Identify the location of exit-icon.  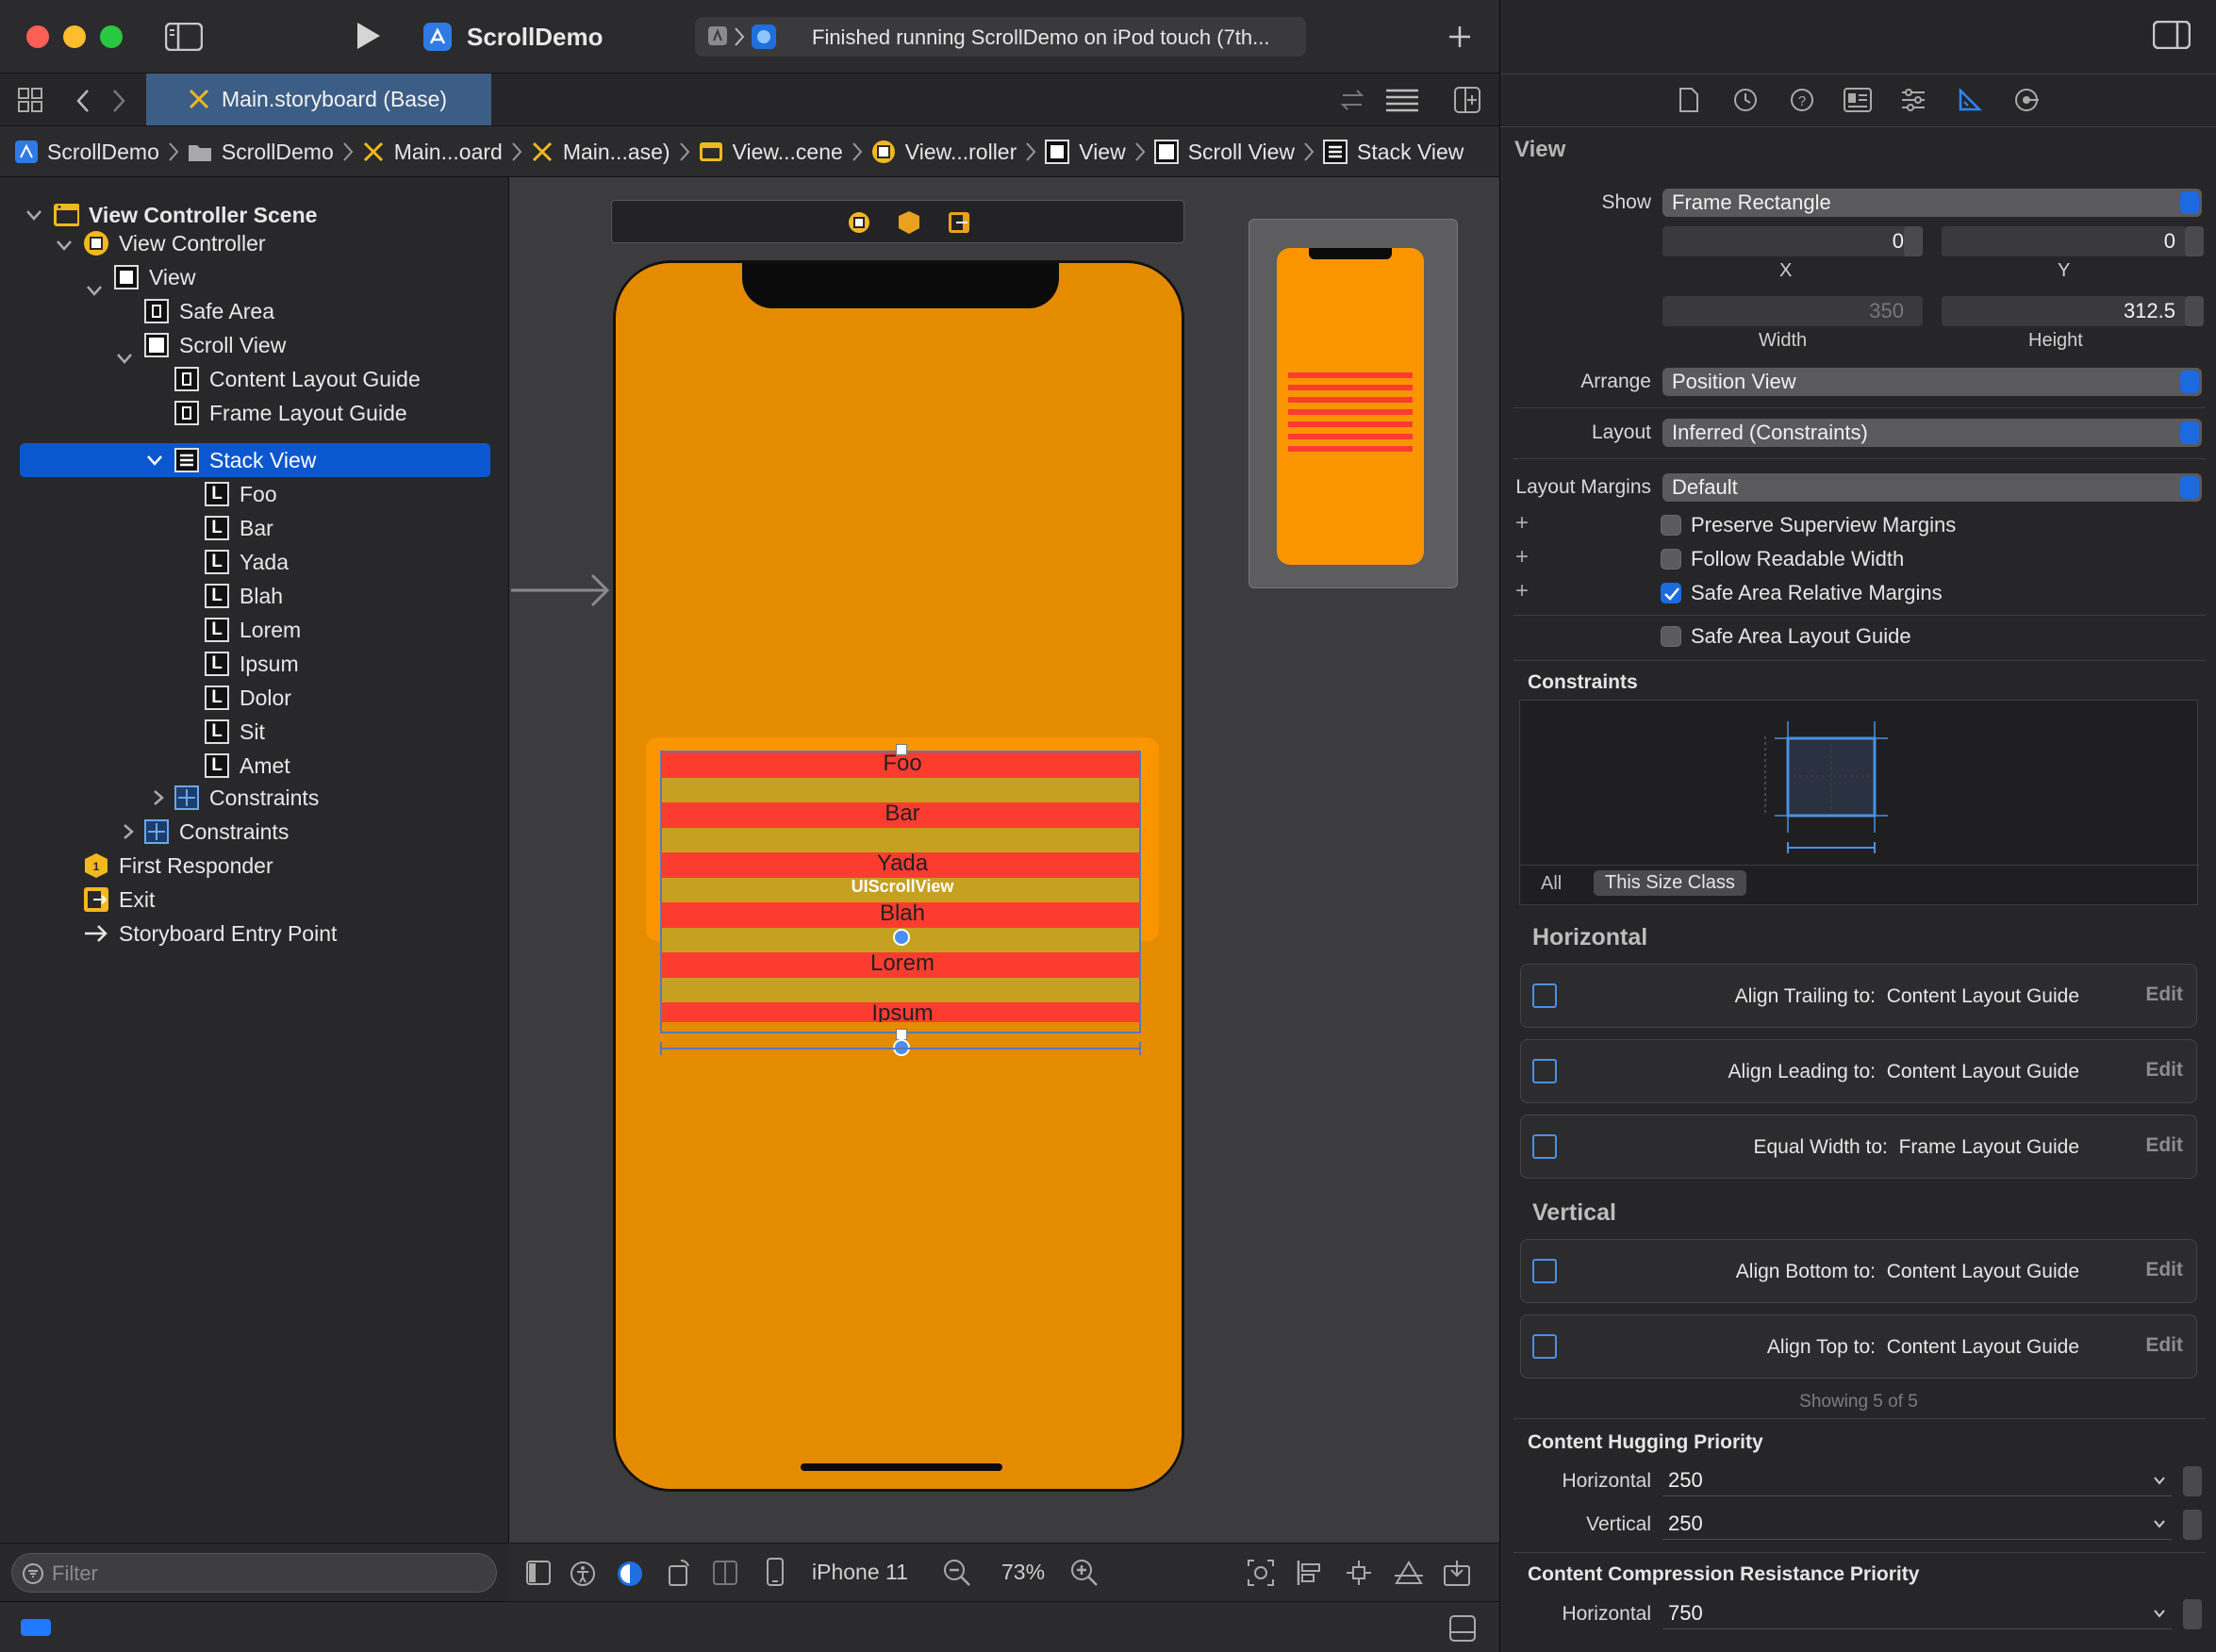
(959, 222).